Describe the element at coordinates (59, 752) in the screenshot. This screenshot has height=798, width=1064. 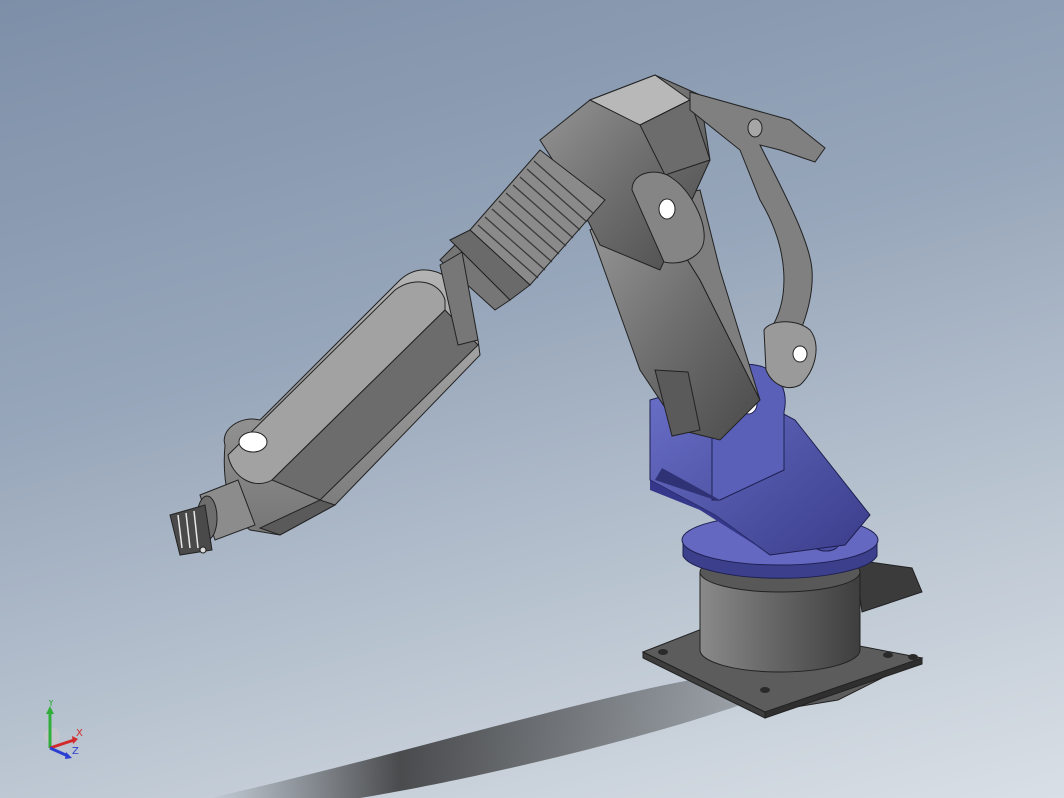
I see `z-axis-arrow` at that location.